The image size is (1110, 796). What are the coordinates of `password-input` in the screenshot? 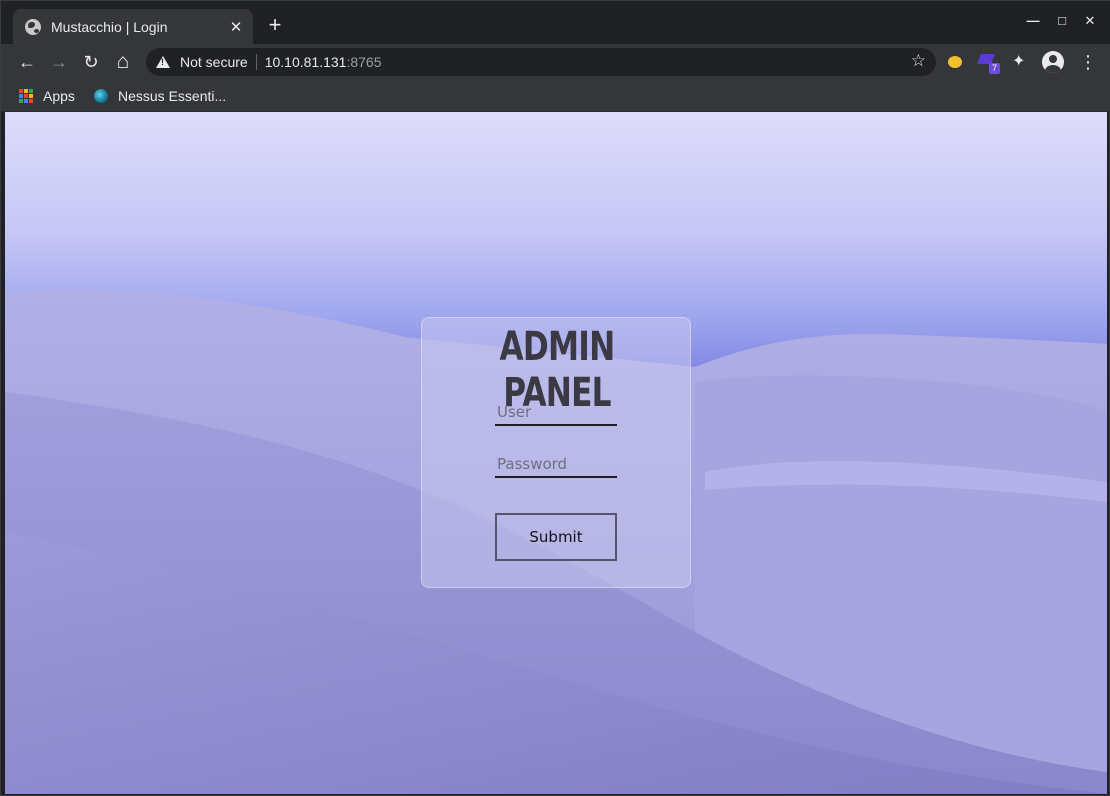 It's located at (556, 465).